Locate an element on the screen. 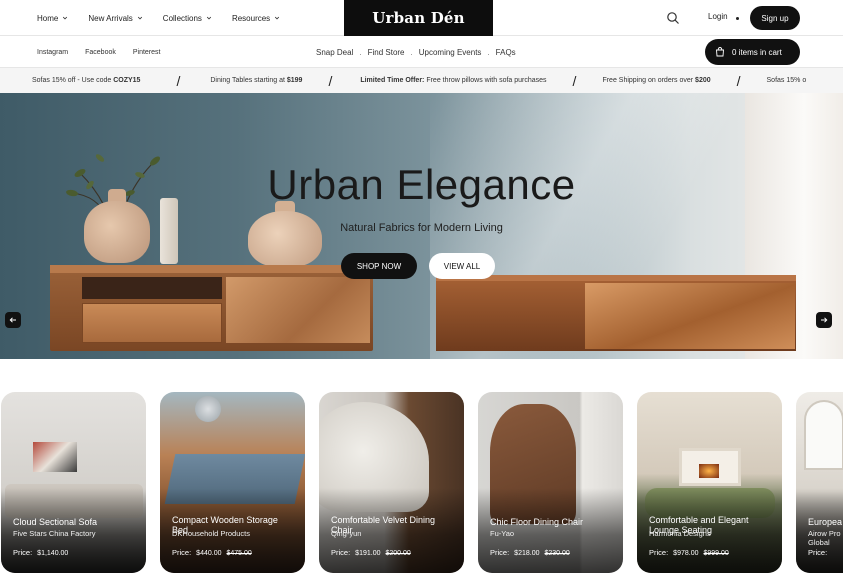 The image size is (843, 586). nav-new-arrivals-label: New Arrivals is located at coordinates (110, 18).